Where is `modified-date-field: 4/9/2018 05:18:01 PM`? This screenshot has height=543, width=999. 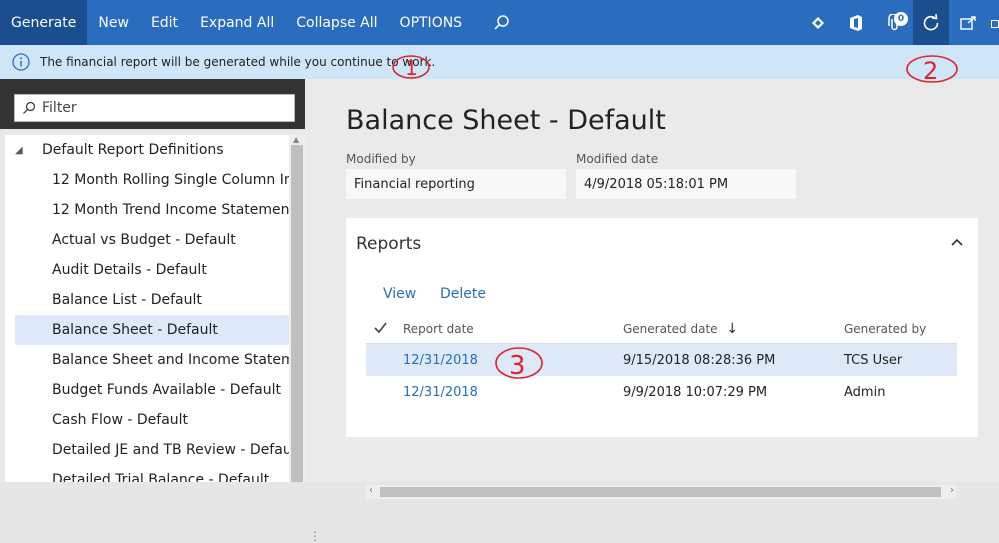
modified-date-field: 4/9/2018 05:18:01 PM is located at coordinates (686, 184).